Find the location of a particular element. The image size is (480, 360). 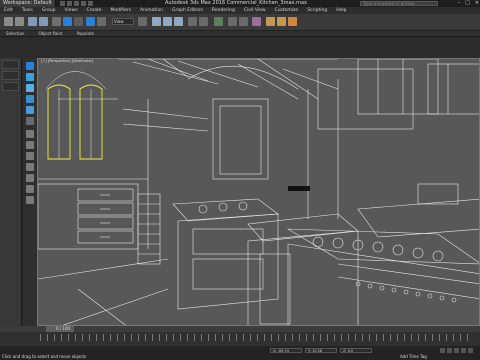

open-file-icon is located at coordinates (69, 3).